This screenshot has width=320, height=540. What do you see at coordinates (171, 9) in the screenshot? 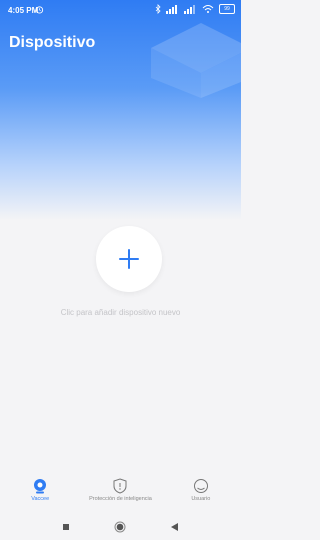
I see `signal-icon` at bounding box center [171, 9].